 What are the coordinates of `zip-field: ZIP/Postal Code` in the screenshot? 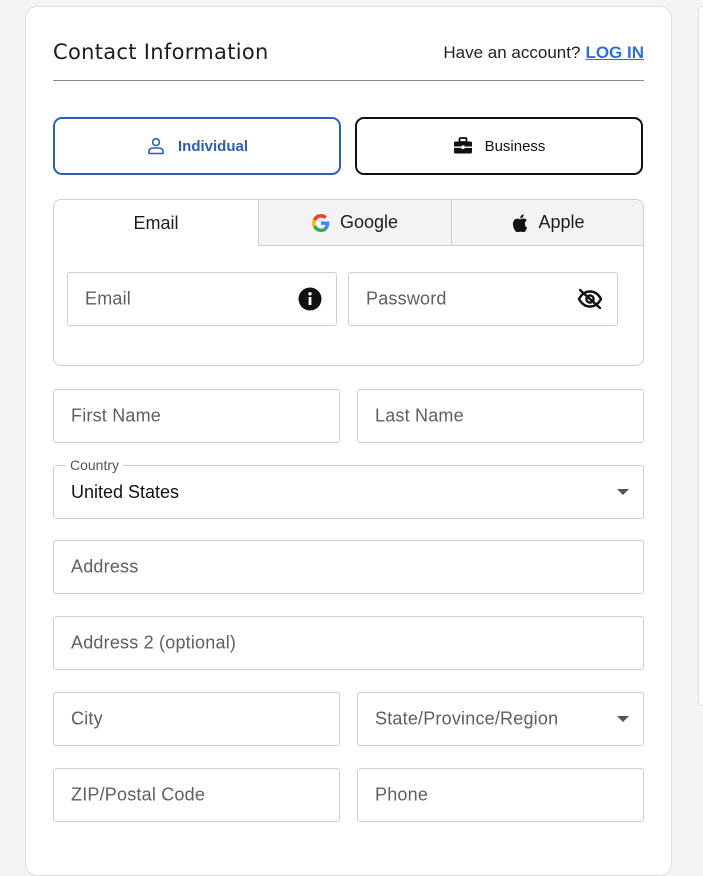 It's located at (196, 795).